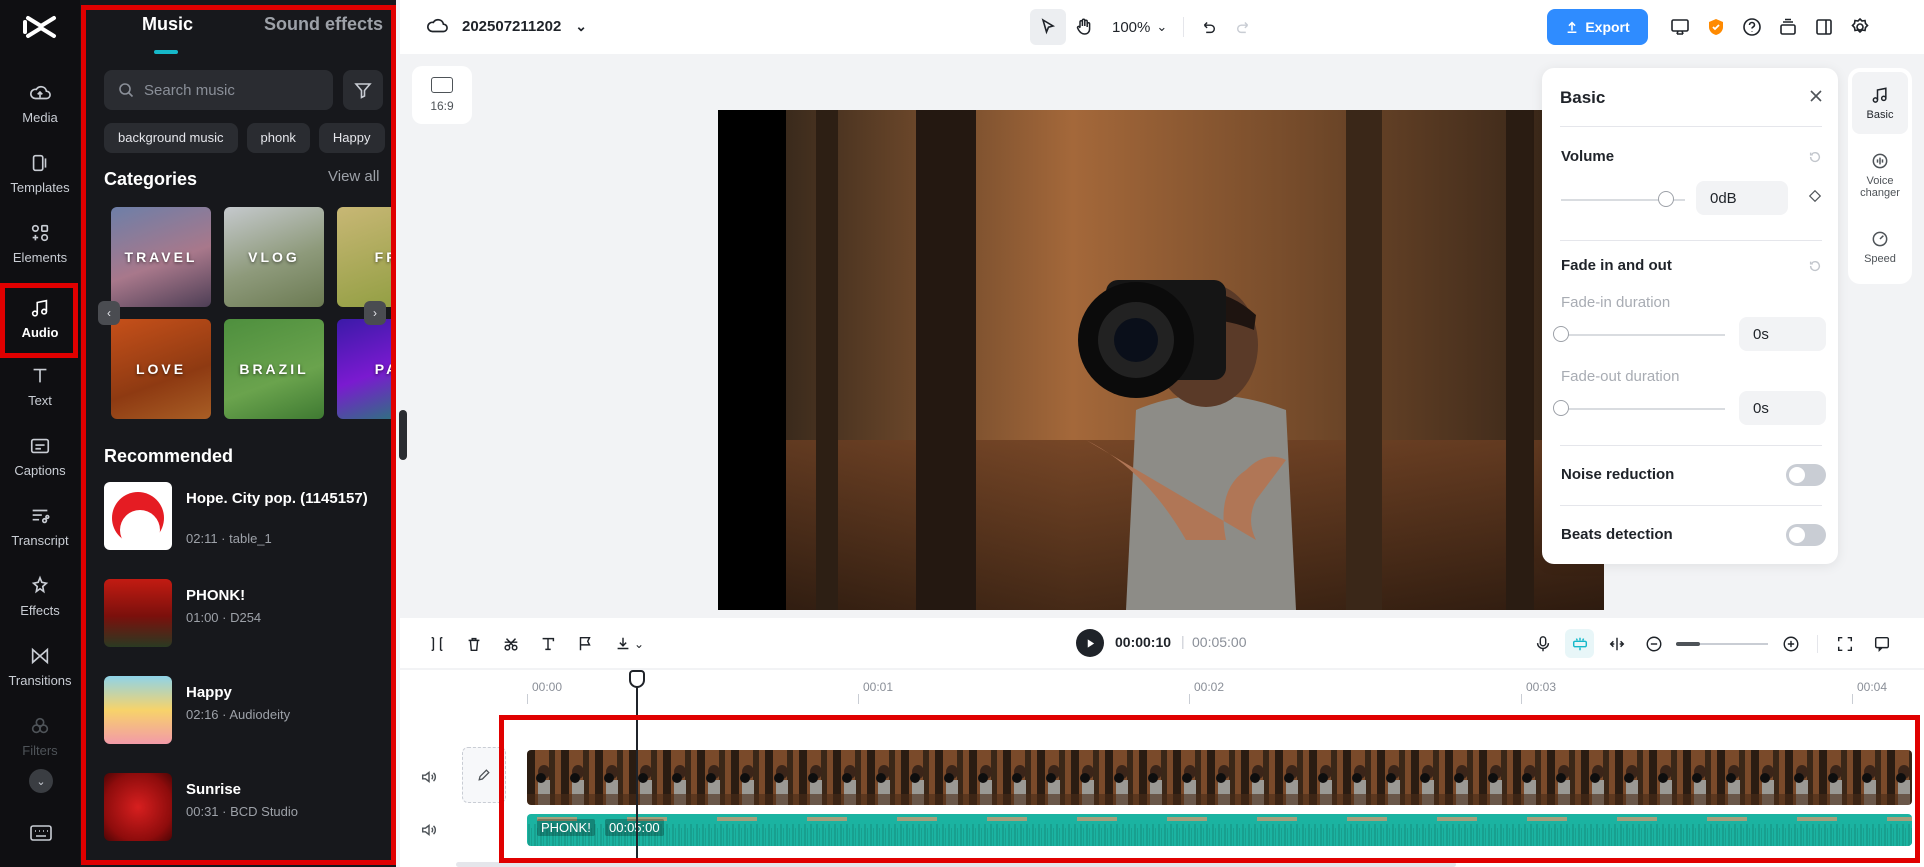 The height and width of the screenshot is (867, 1924). I want to click on project-menu: 202507211202 ⌄, so click(506, 26).